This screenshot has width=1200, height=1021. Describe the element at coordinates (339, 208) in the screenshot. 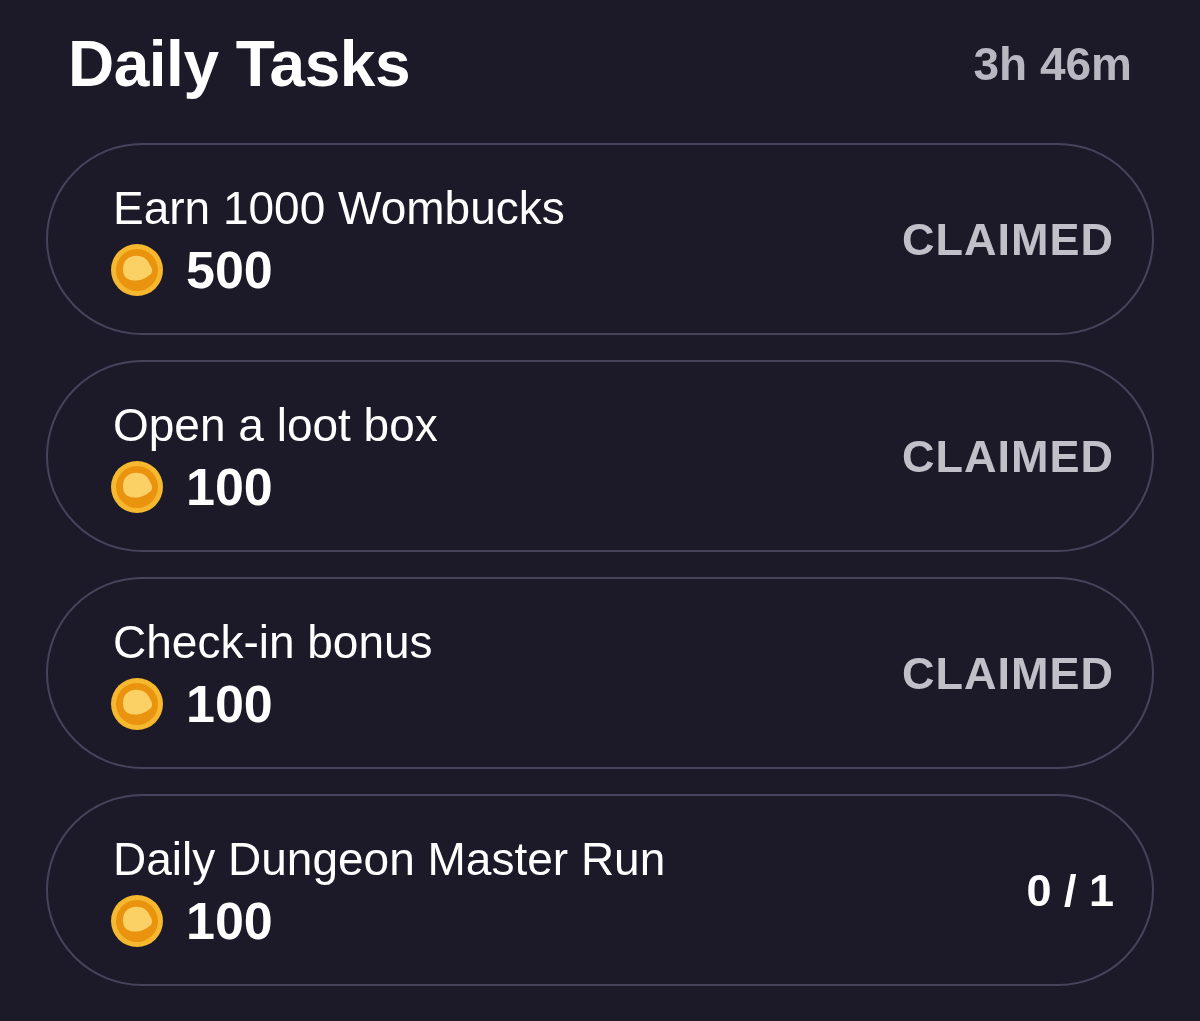

I see `task-title: Earn 1000 Wombucks` at that location.